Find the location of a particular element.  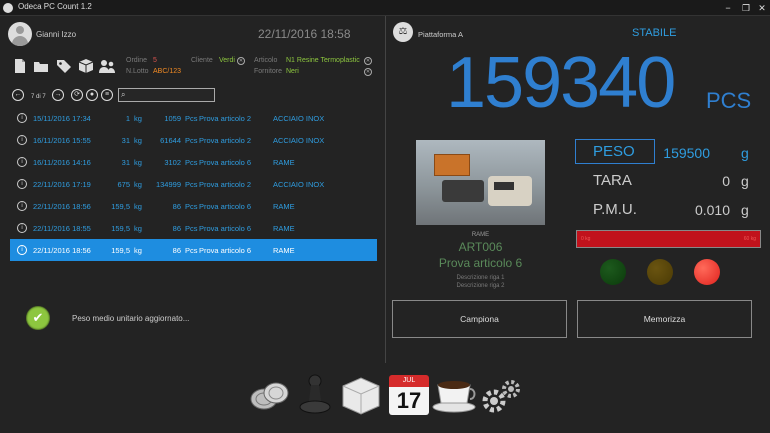

pmu-value: 0.010 is located at coordinates (712, 210).